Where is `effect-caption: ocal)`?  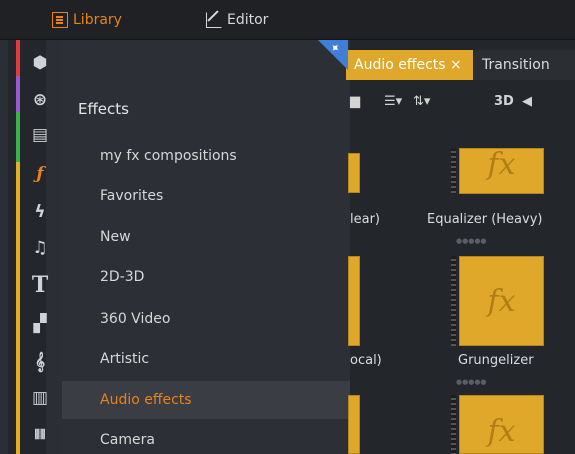 effect-caption: ocal) is located at coordinates (366, 360).